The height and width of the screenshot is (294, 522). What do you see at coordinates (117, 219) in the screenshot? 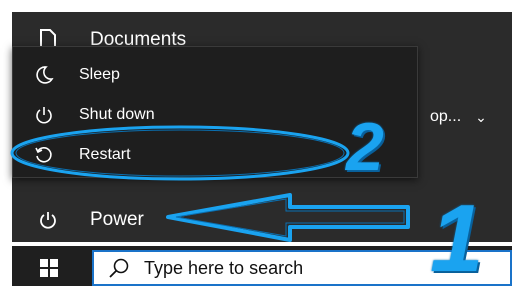
I see `power-label: Power` at bounding box center [117, 219].